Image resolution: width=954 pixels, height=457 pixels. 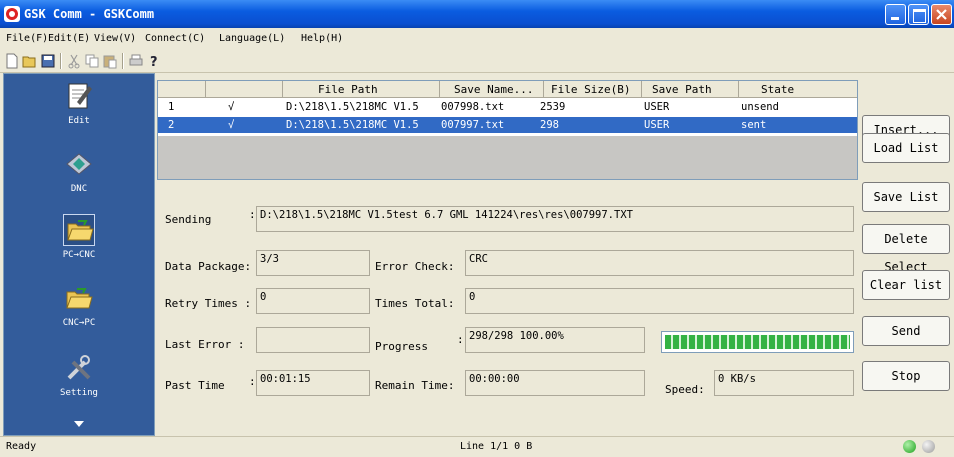 What do you see at coordinates (784, 383) in the screenshot?
I see `speed-field: 0 KB/s` at bounding box center [784, 383].